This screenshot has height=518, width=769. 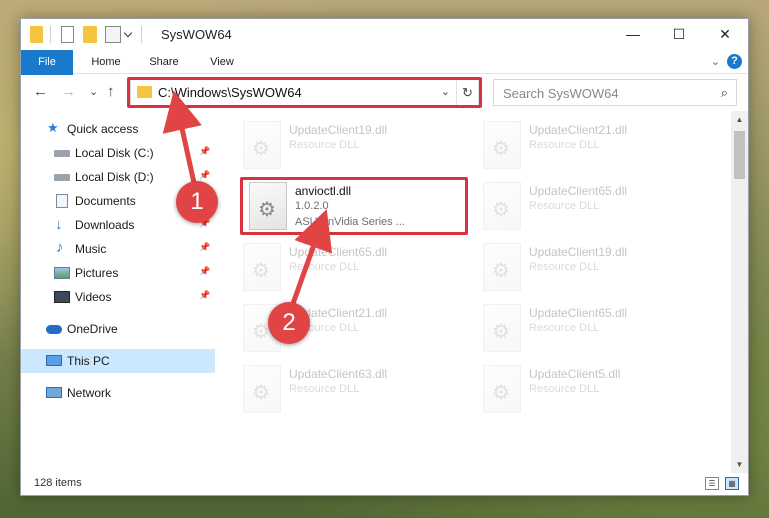 I want to click on file-item: ⚙ UpdateClient5.dll Resource DLL, so click(x=591, y=390).